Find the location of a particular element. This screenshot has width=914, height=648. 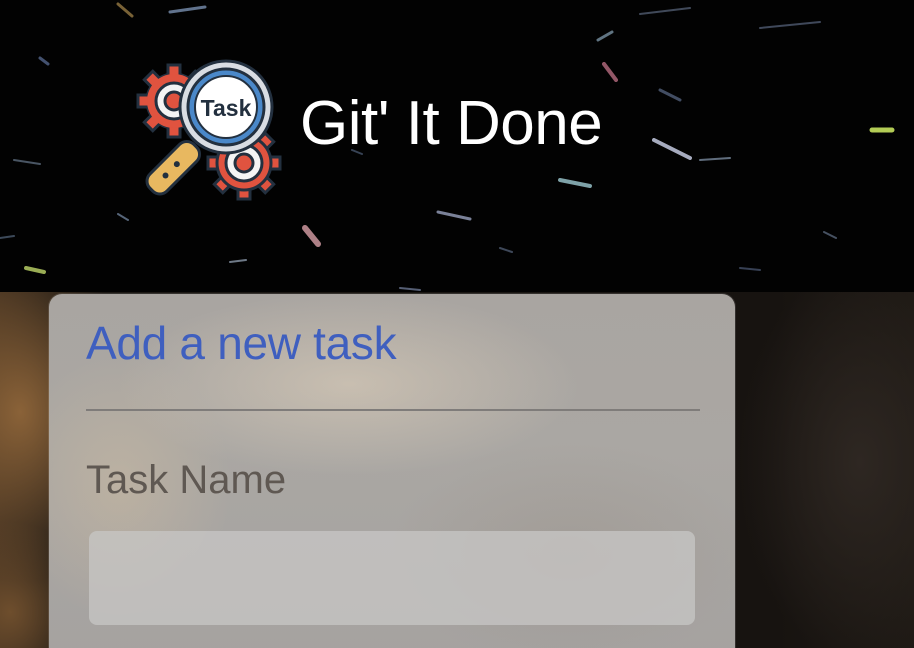

magnifier-gears-logo-icon: Task is located at coordinates (209, 130).